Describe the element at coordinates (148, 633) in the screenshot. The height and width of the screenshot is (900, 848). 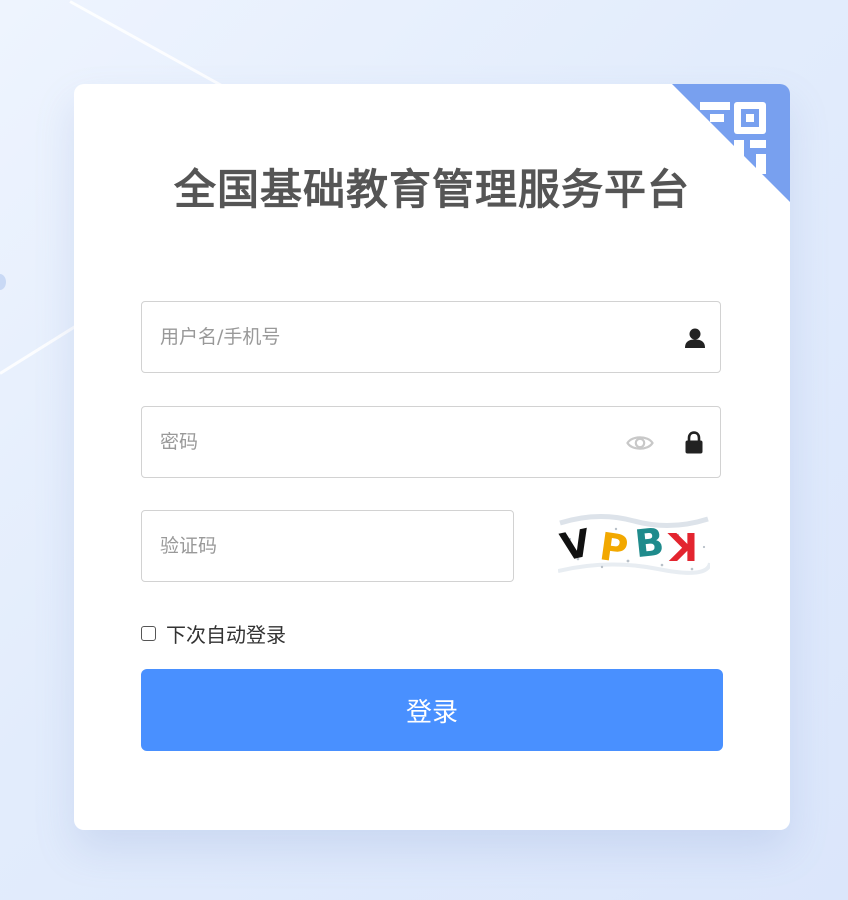
I see `remember-checkbox` at that location.